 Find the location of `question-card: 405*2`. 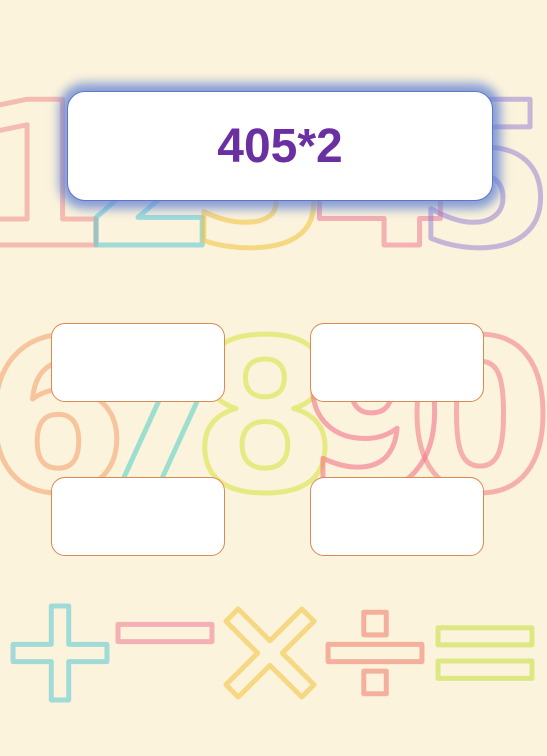

question-card: 405*2 is located at coordinates (280, 146).